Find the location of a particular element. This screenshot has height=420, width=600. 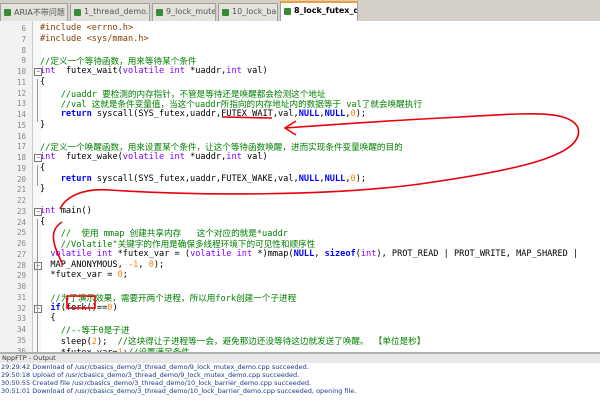

line-number: 11 is located at coordinates (21, 82).